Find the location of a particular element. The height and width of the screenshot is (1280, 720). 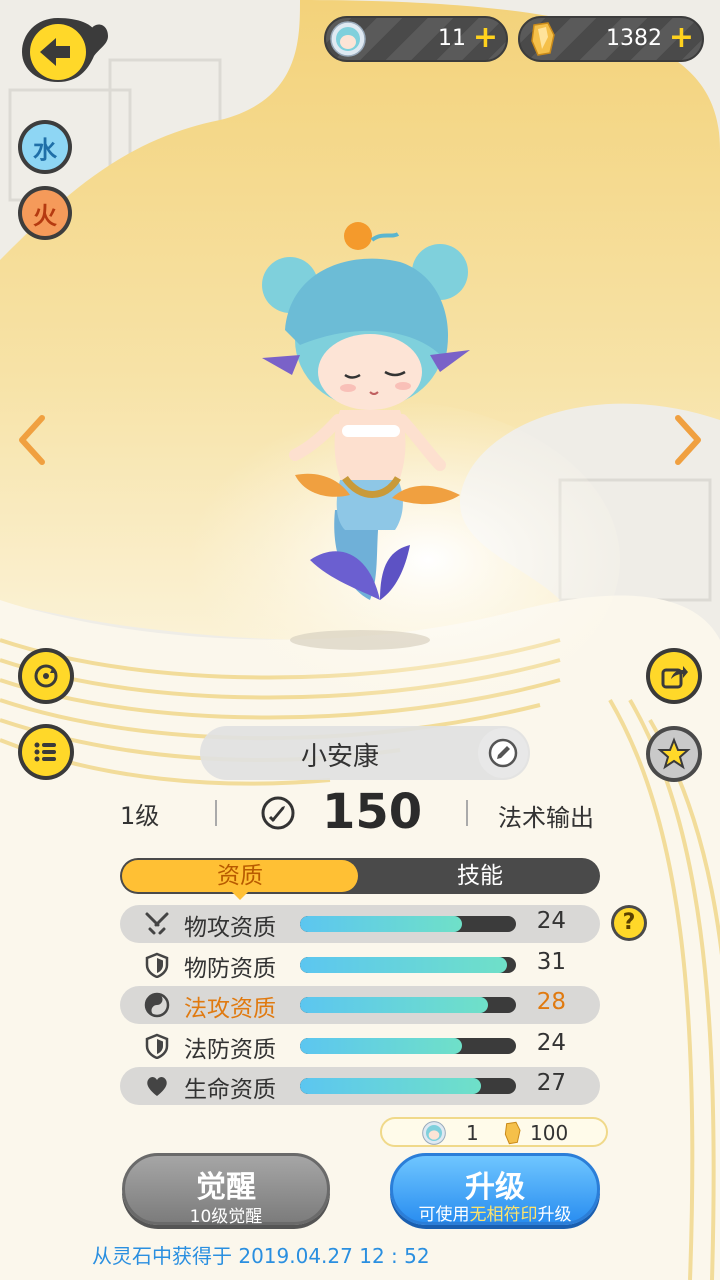

upgrade-hint-post: 升级 is located at coordinates (554, 1215).